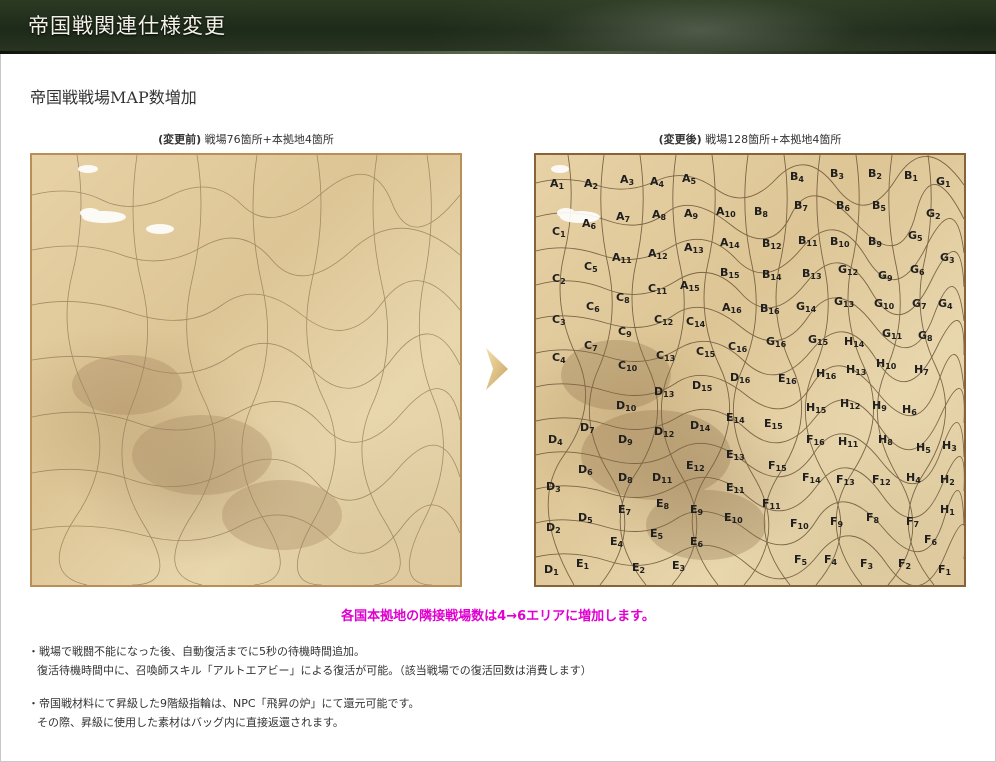  Describe the element at coordinates (845, 480) in the screenshot. I see `map-region-f13: F13` at that location.